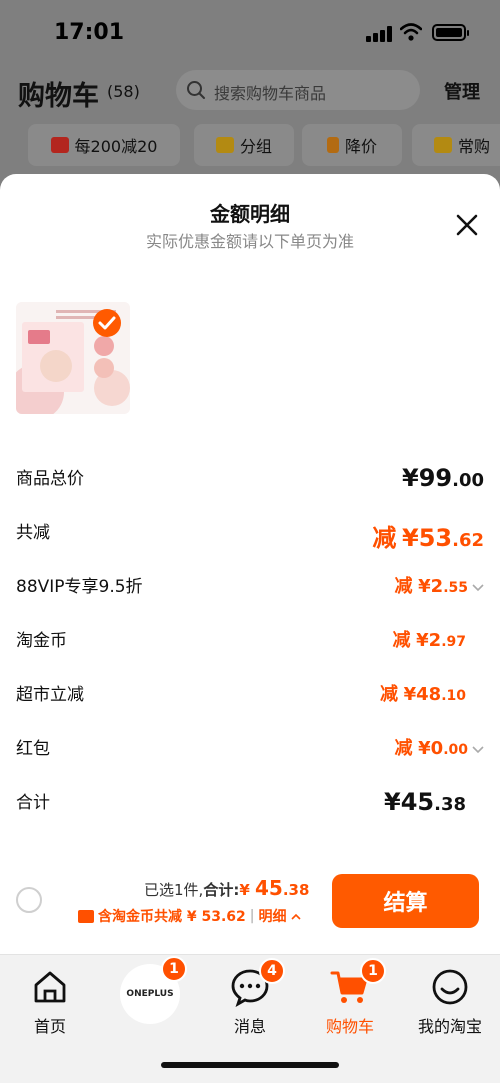 This screenshot has width=500, height=1083. I want to click on row-value: 减 ¥53.62, so click(428, 538).